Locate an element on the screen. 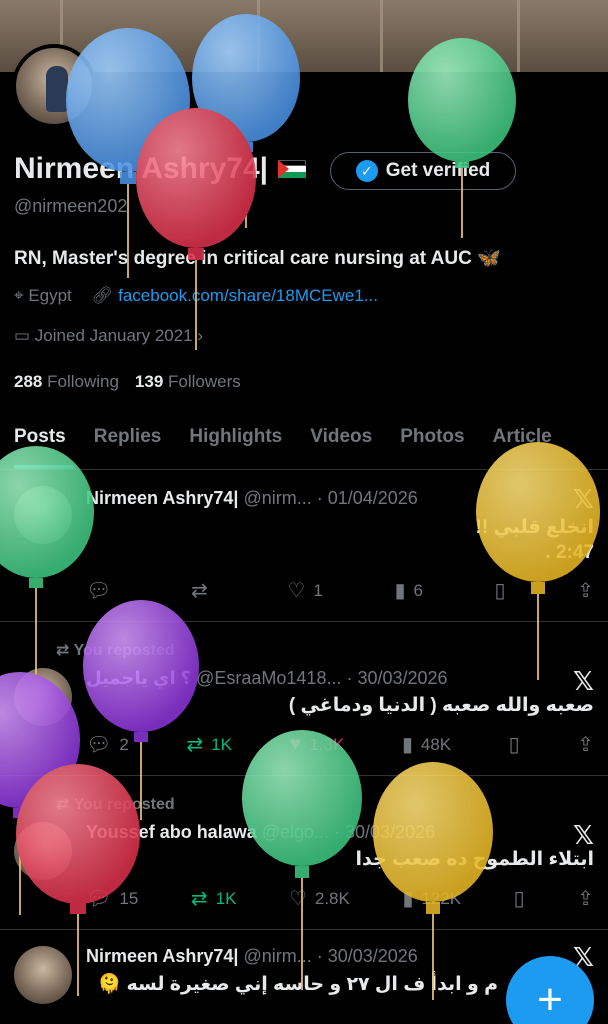 Image resolution: width=608 pixels, height=1024 pixels. like-count: 2.8K is located at coordinates (332, 898).